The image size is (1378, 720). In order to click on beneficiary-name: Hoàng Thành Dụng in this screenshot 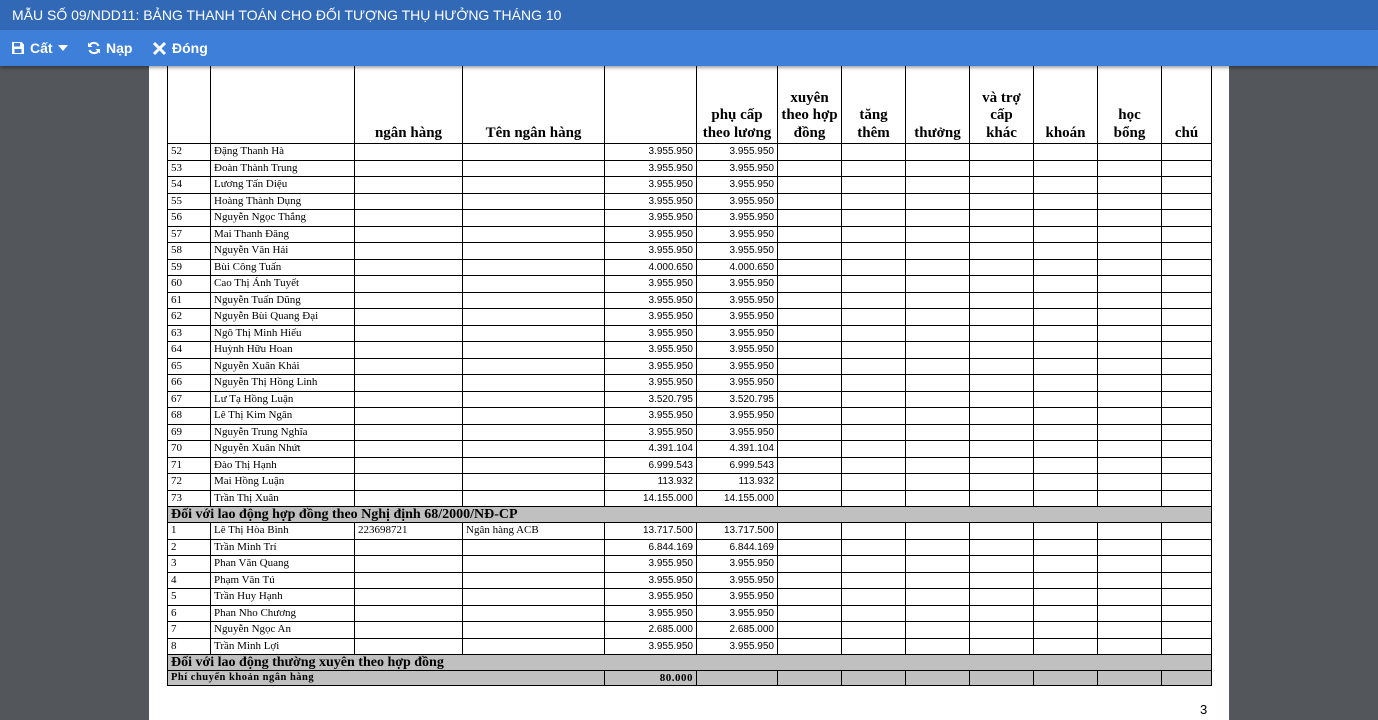, I will do `click(282, 201)`.